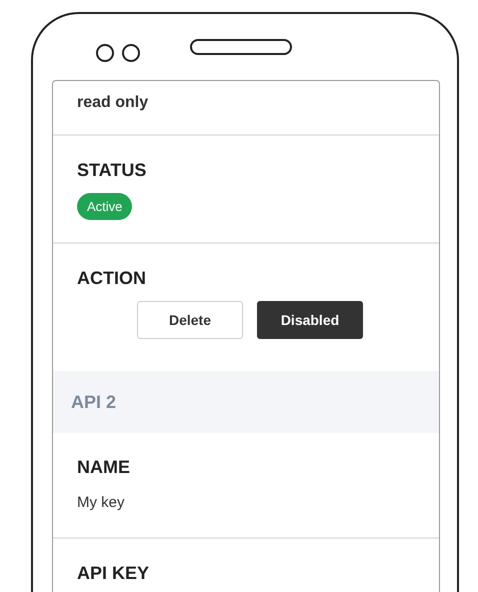 This screenshot has width=478, height=592. What do you see at coordinates (113, 103) in the screenshot?
I see `field-value: read only` at bounding box center [113, 103].